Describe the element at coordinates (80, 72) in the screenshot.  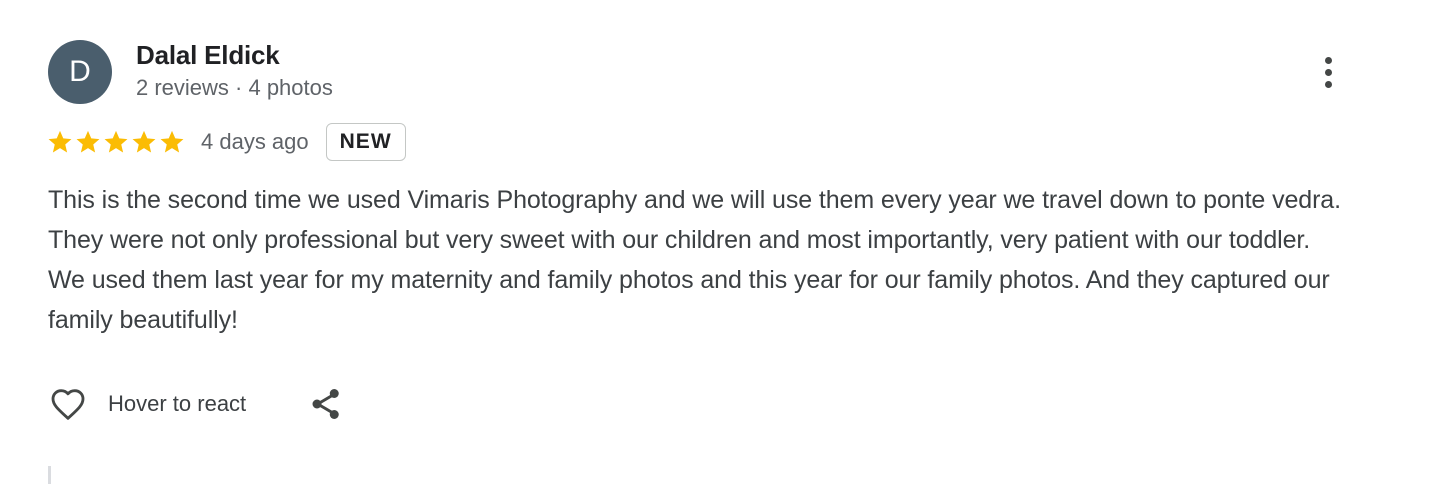
I see `avatar: D` at that location.